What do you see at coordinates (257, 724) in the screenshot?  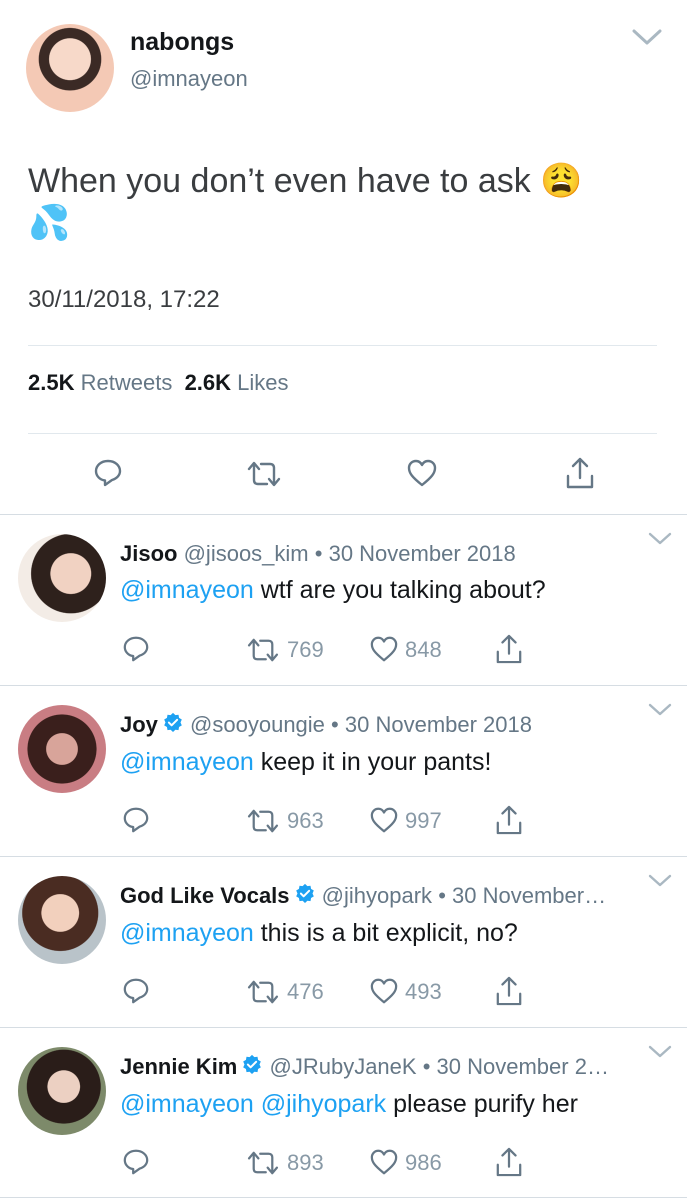 I see `reply-handle: @sooyoungie` at bounding box center [257, 724].